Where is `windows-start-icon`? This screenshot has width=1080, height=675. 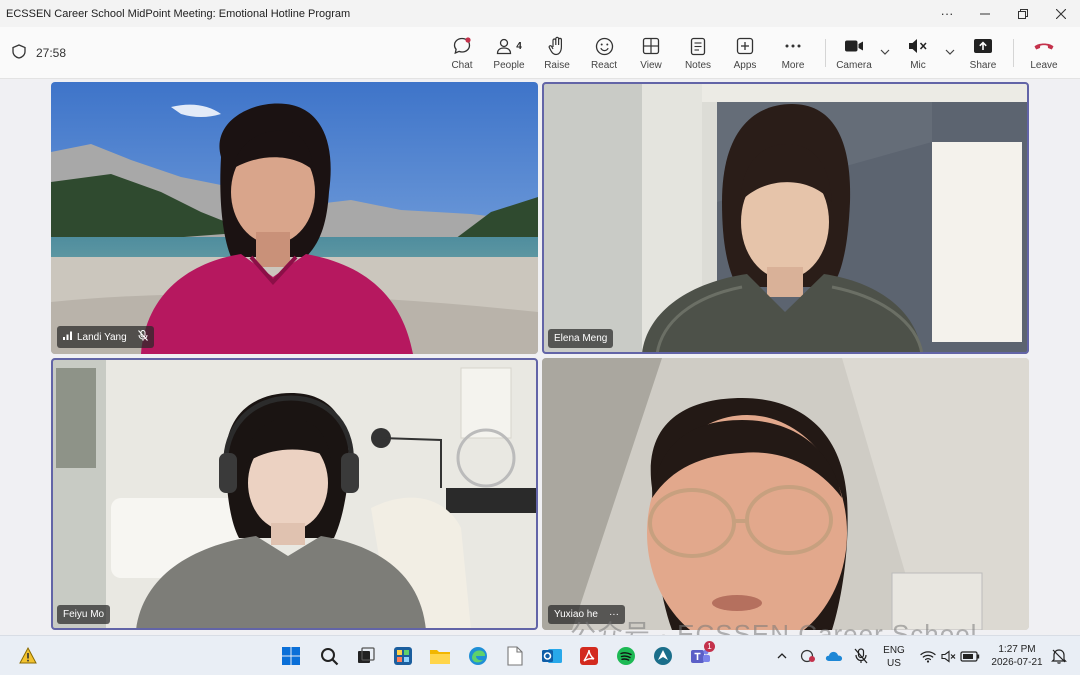
windows-start-icon is located at coordinates (291, 656).